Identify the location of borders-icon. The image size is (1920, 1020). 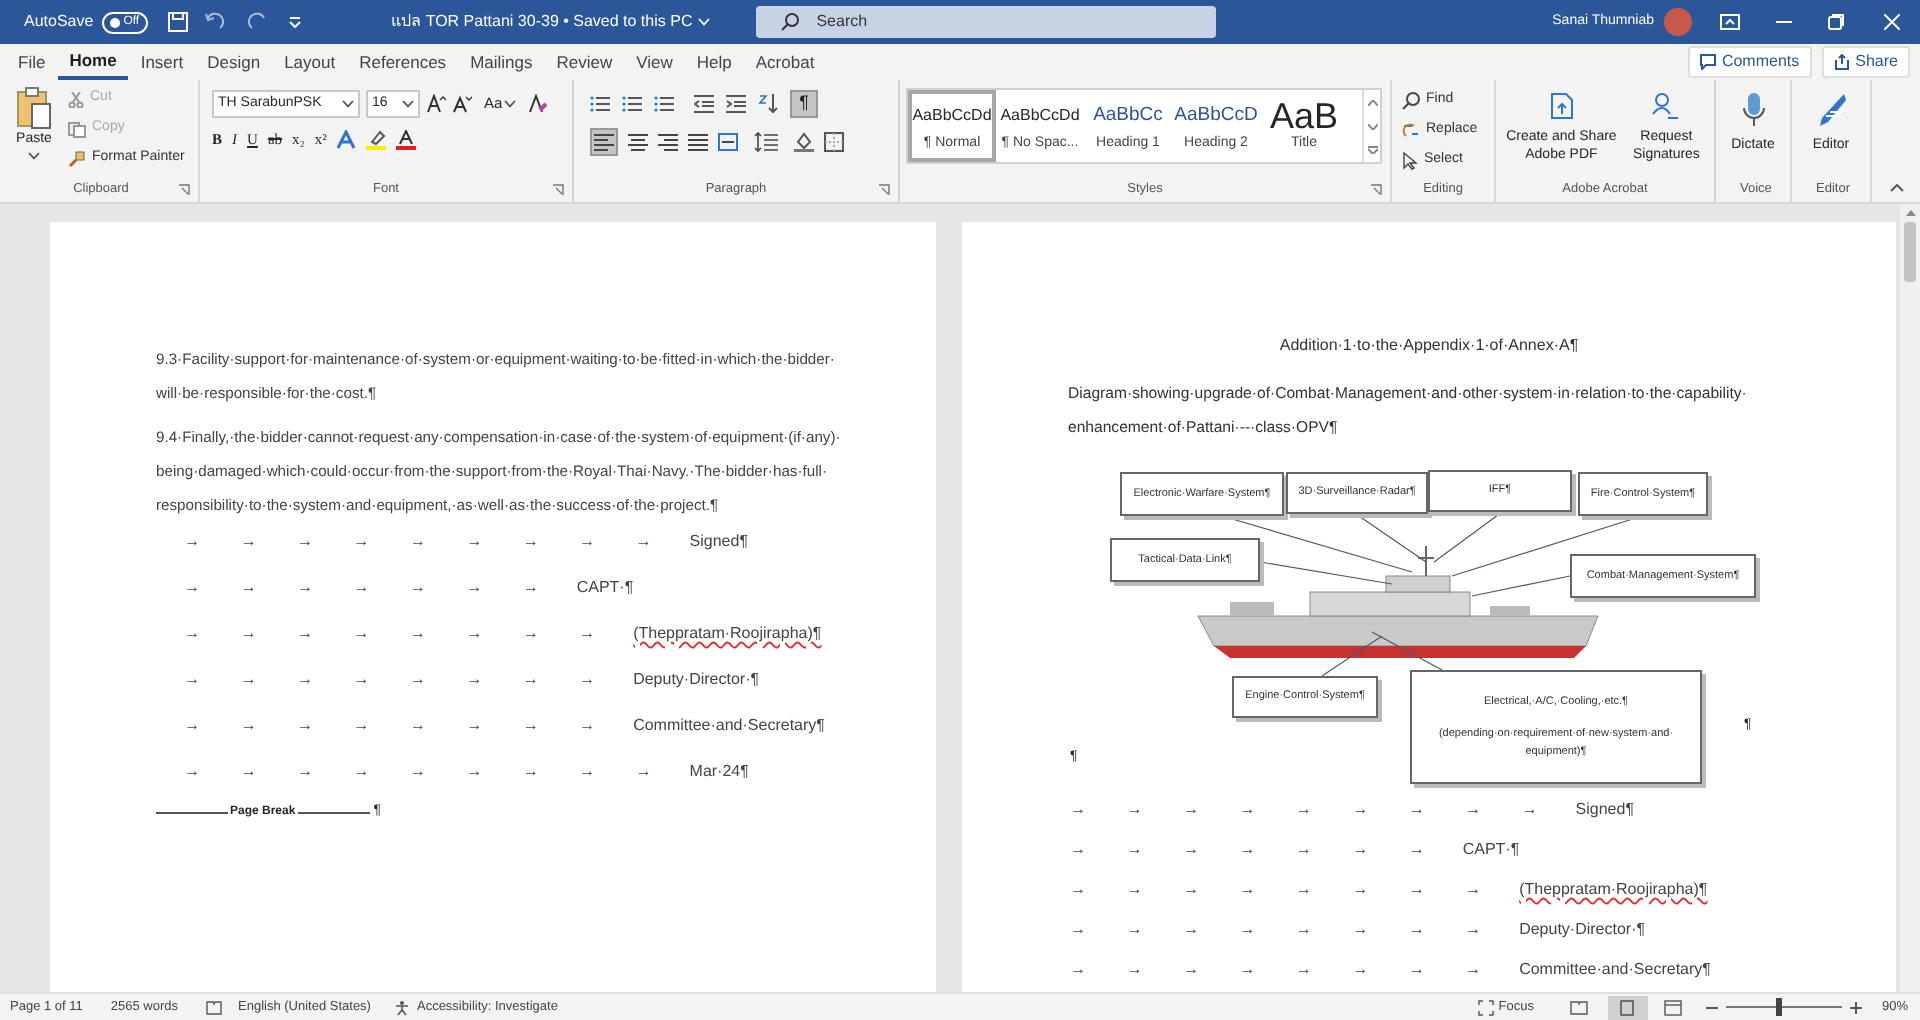
(834, 142).